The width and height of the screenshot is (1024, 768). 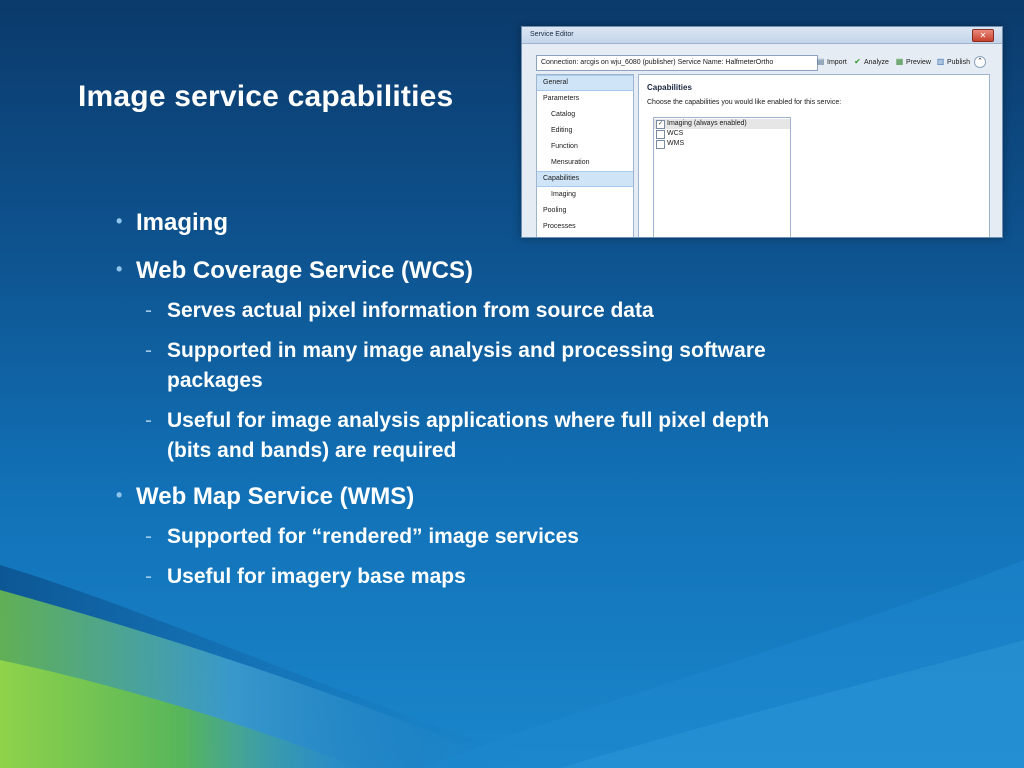 What do you see at coordinates (722, 134) in the screenshot?
I see `capability-wcs: WCS` at bounding box center [722, 134].